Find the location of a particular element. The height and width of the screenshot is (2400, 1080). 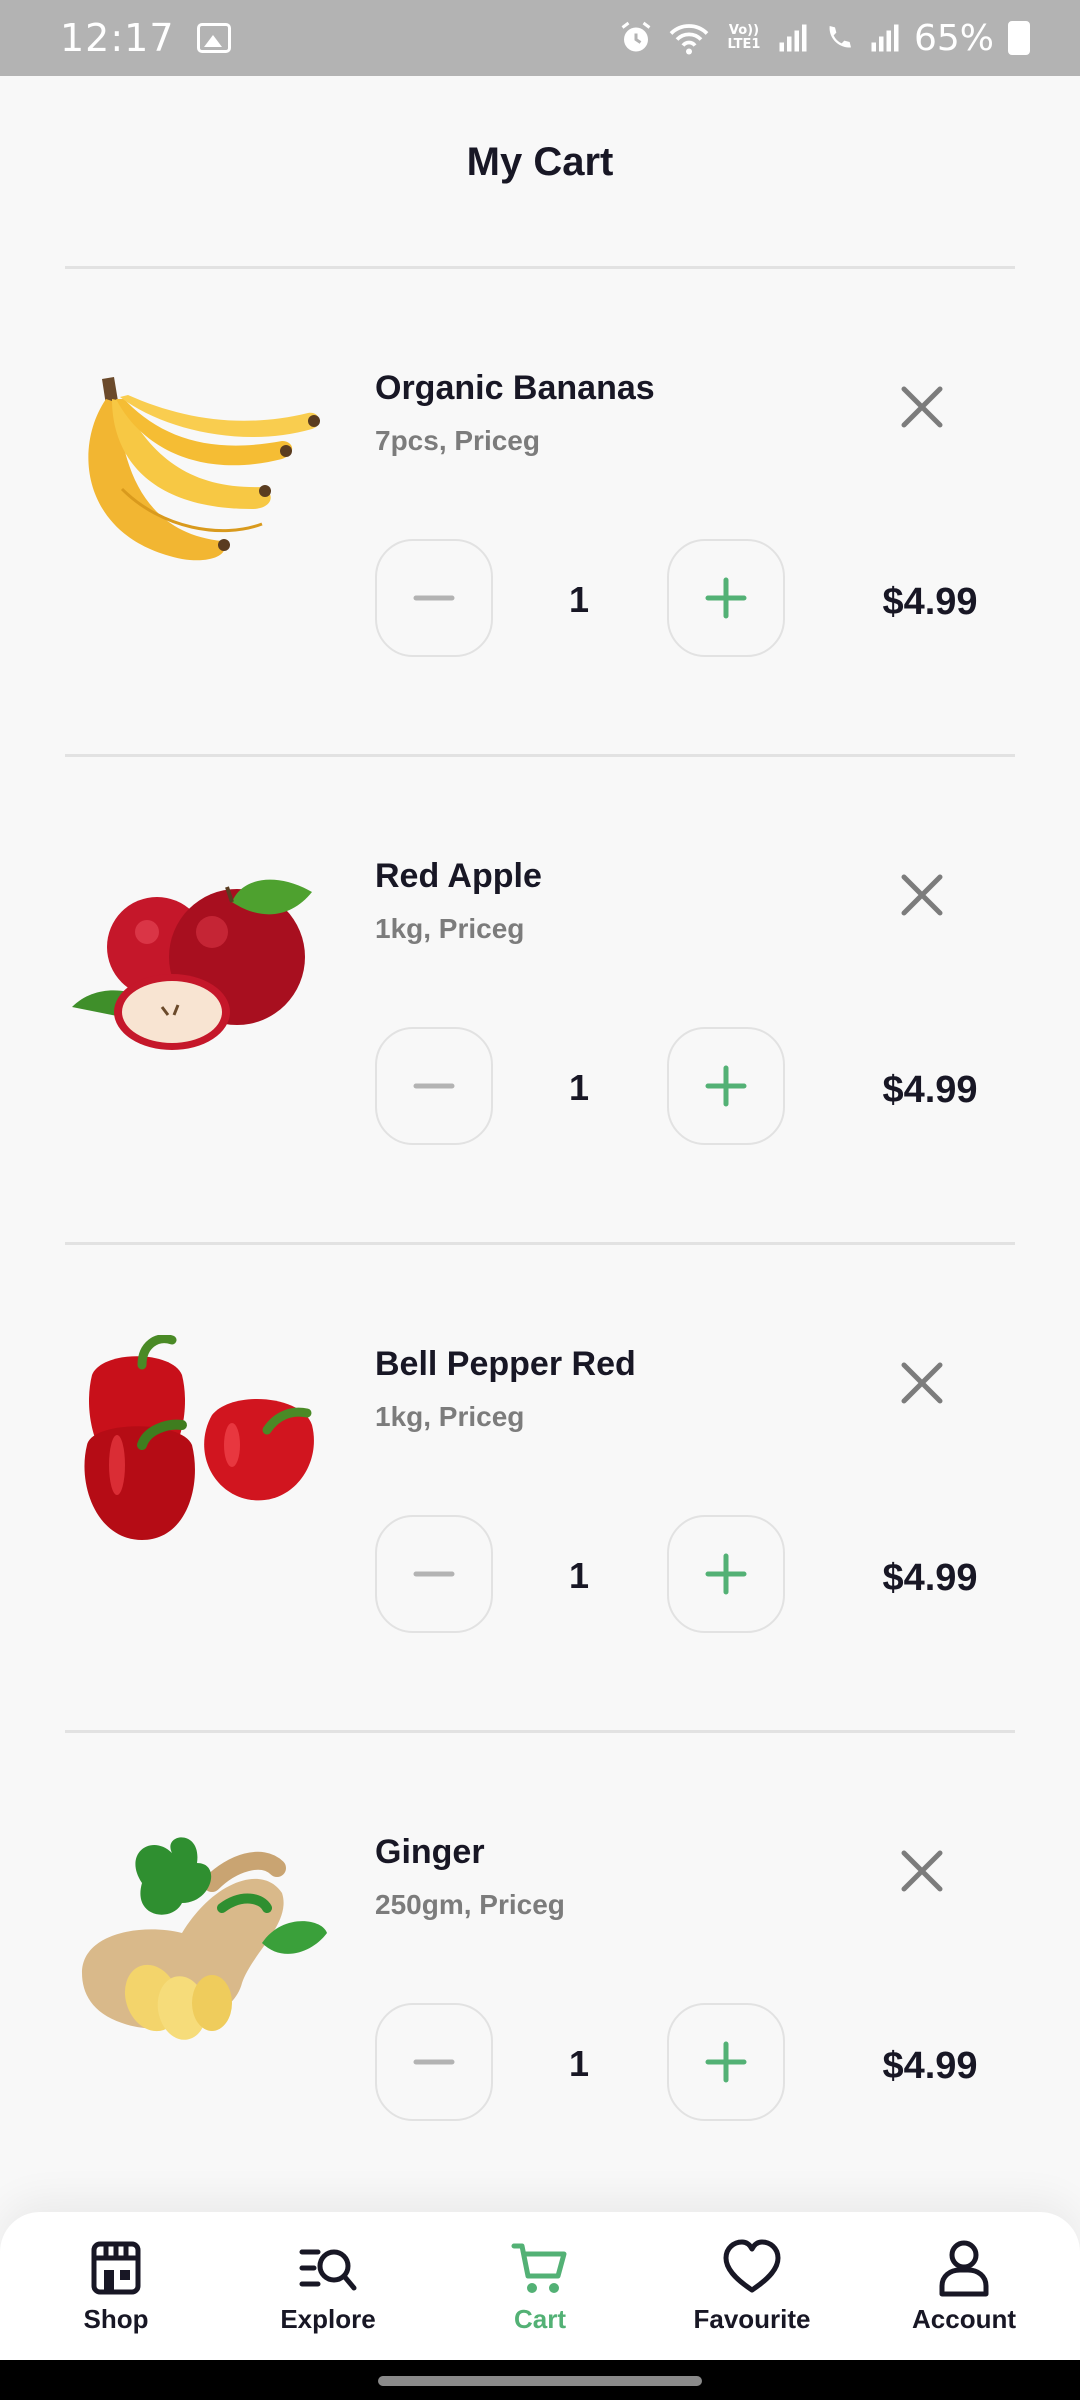

item-name: Red Apple is located at coordinates (458, 876).